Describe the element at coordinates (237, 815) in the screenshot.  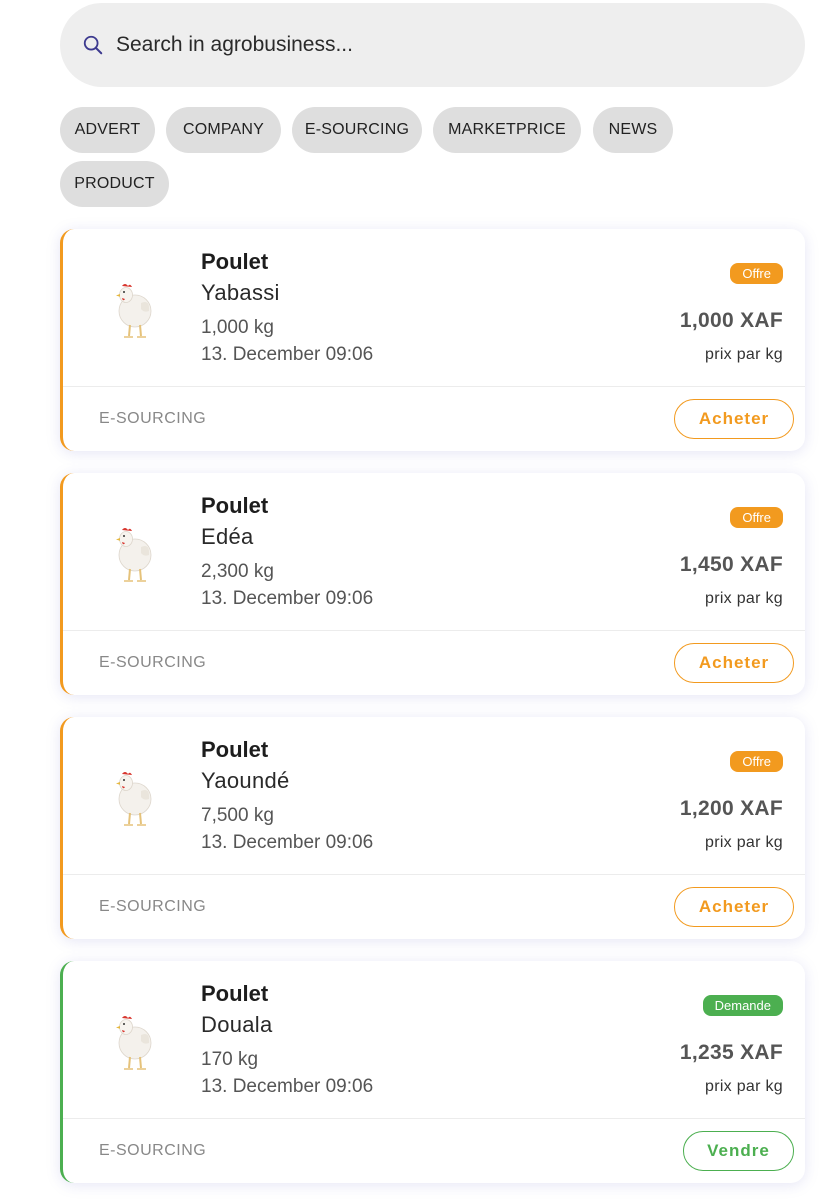
I see `listing-quantity: 7,500 kg` at that location.